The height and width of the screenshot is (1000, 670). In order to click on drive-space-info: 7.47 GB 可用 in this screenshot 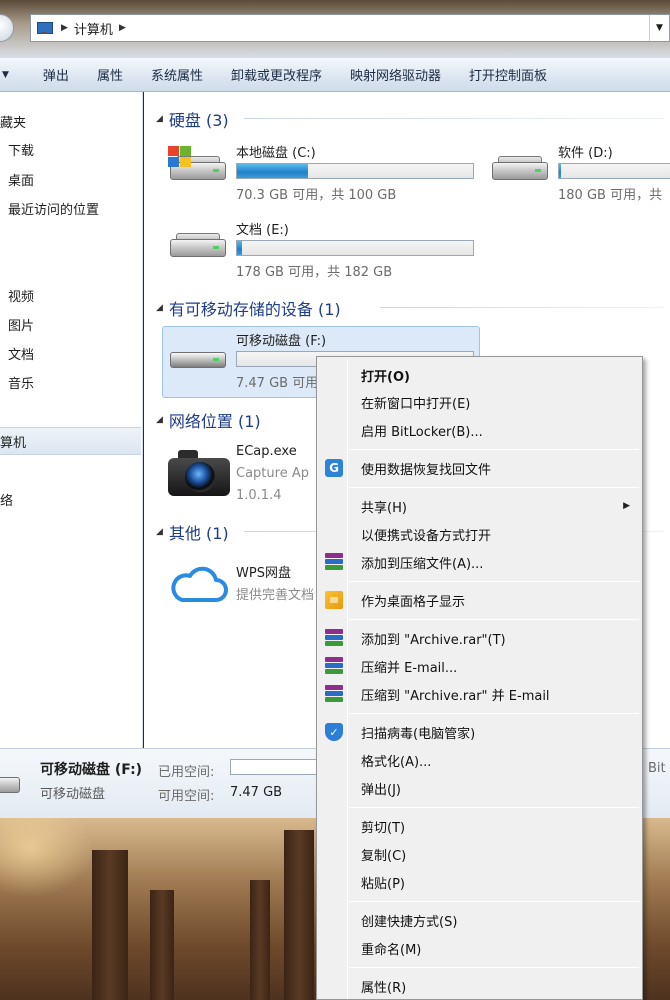, I will do `click(277, 383)`.